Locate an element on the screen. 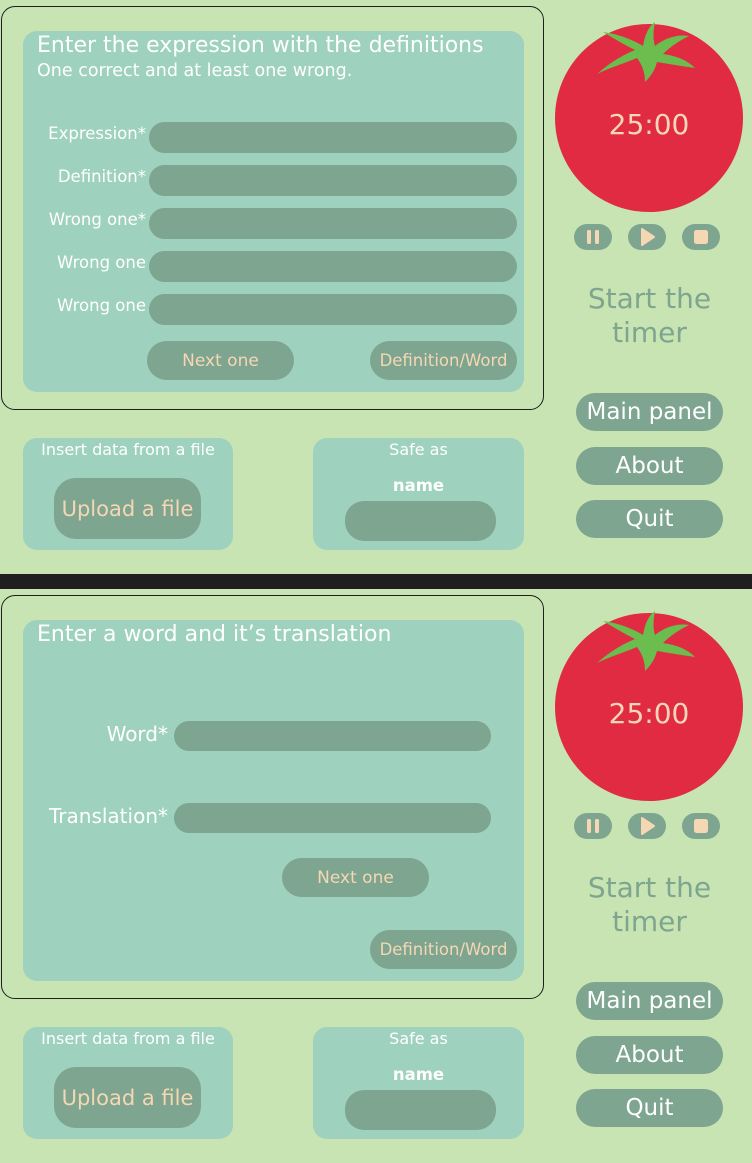  screen-divider is located at coordinates (376, 581).